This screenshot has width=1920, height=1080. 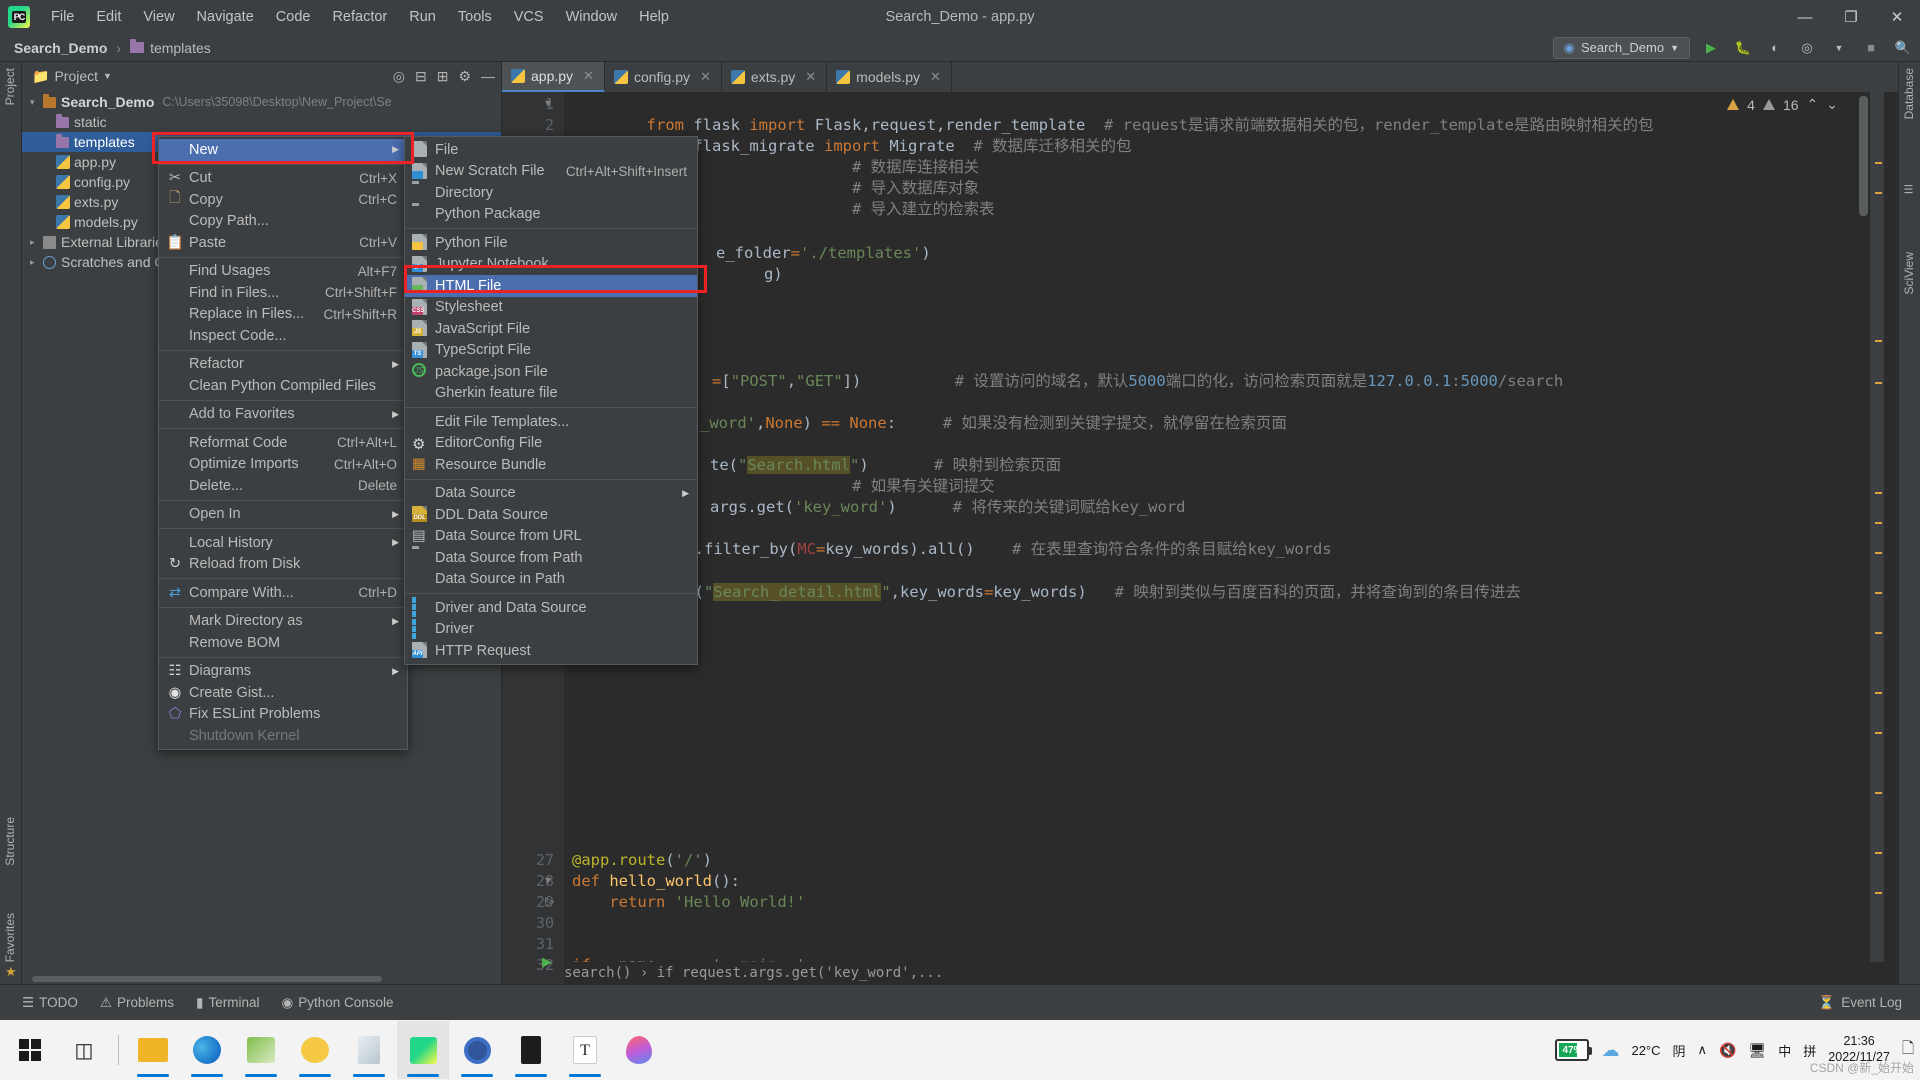 What do you see at coordinates (283, 622) in the screenshot?
I see `context-menu-item-mark-directory-as: Mark Directory as ▶` at bounding box center [283, 622].